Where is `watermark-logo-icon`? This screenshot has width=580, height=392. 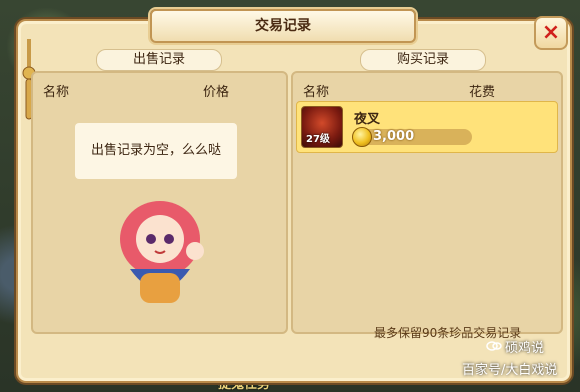 watermark-logo-icon is located at coordinates (494, 346).